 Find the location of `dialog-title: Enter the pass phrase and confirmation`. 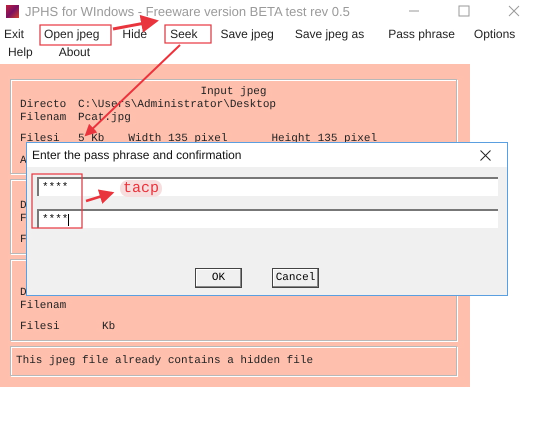

dialog-title: Enter the pass phrase and confirmation is located at coordinates (137, 155).